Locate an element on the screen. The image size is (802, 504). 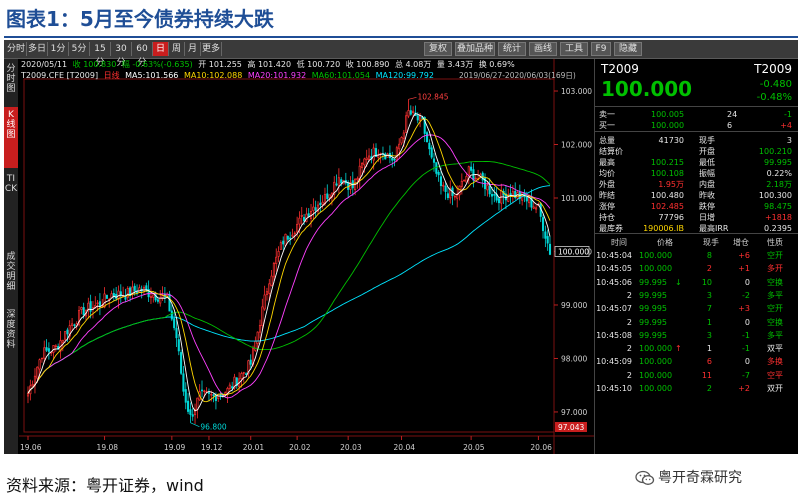
toolbar-tool-1: 叠加品种 is located at coordinates (475, 49).